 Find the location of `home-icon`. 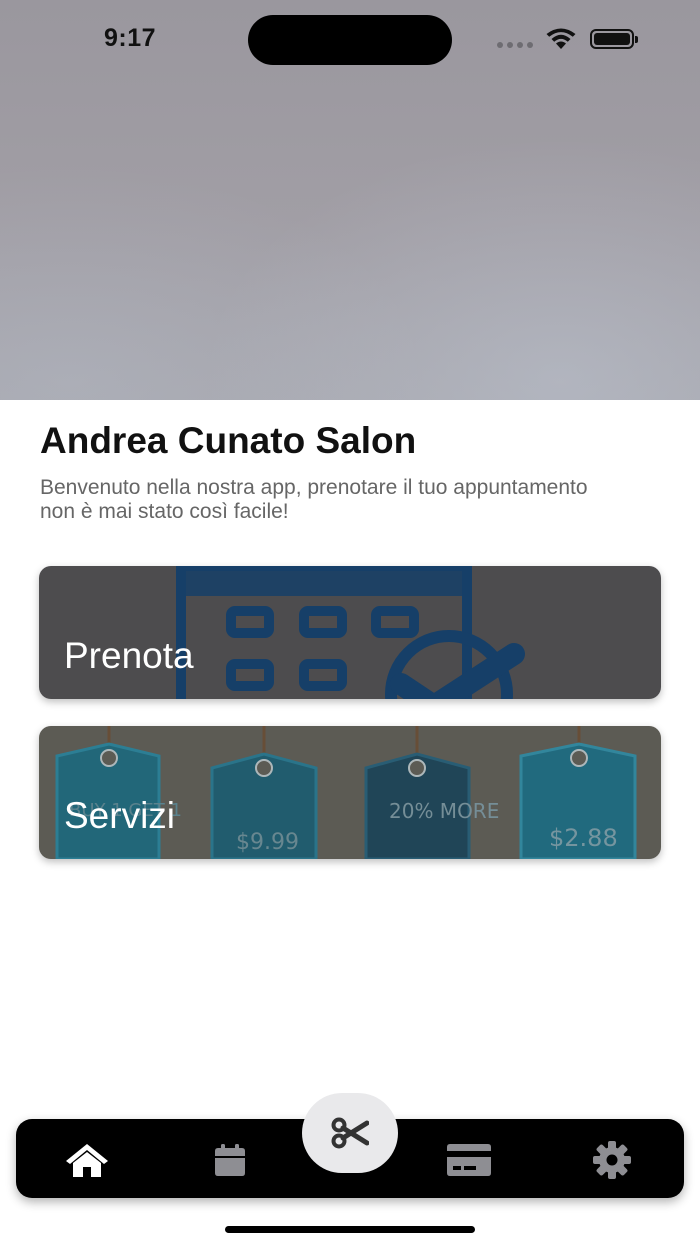

home-icon is located at coordinates (87, 1160).